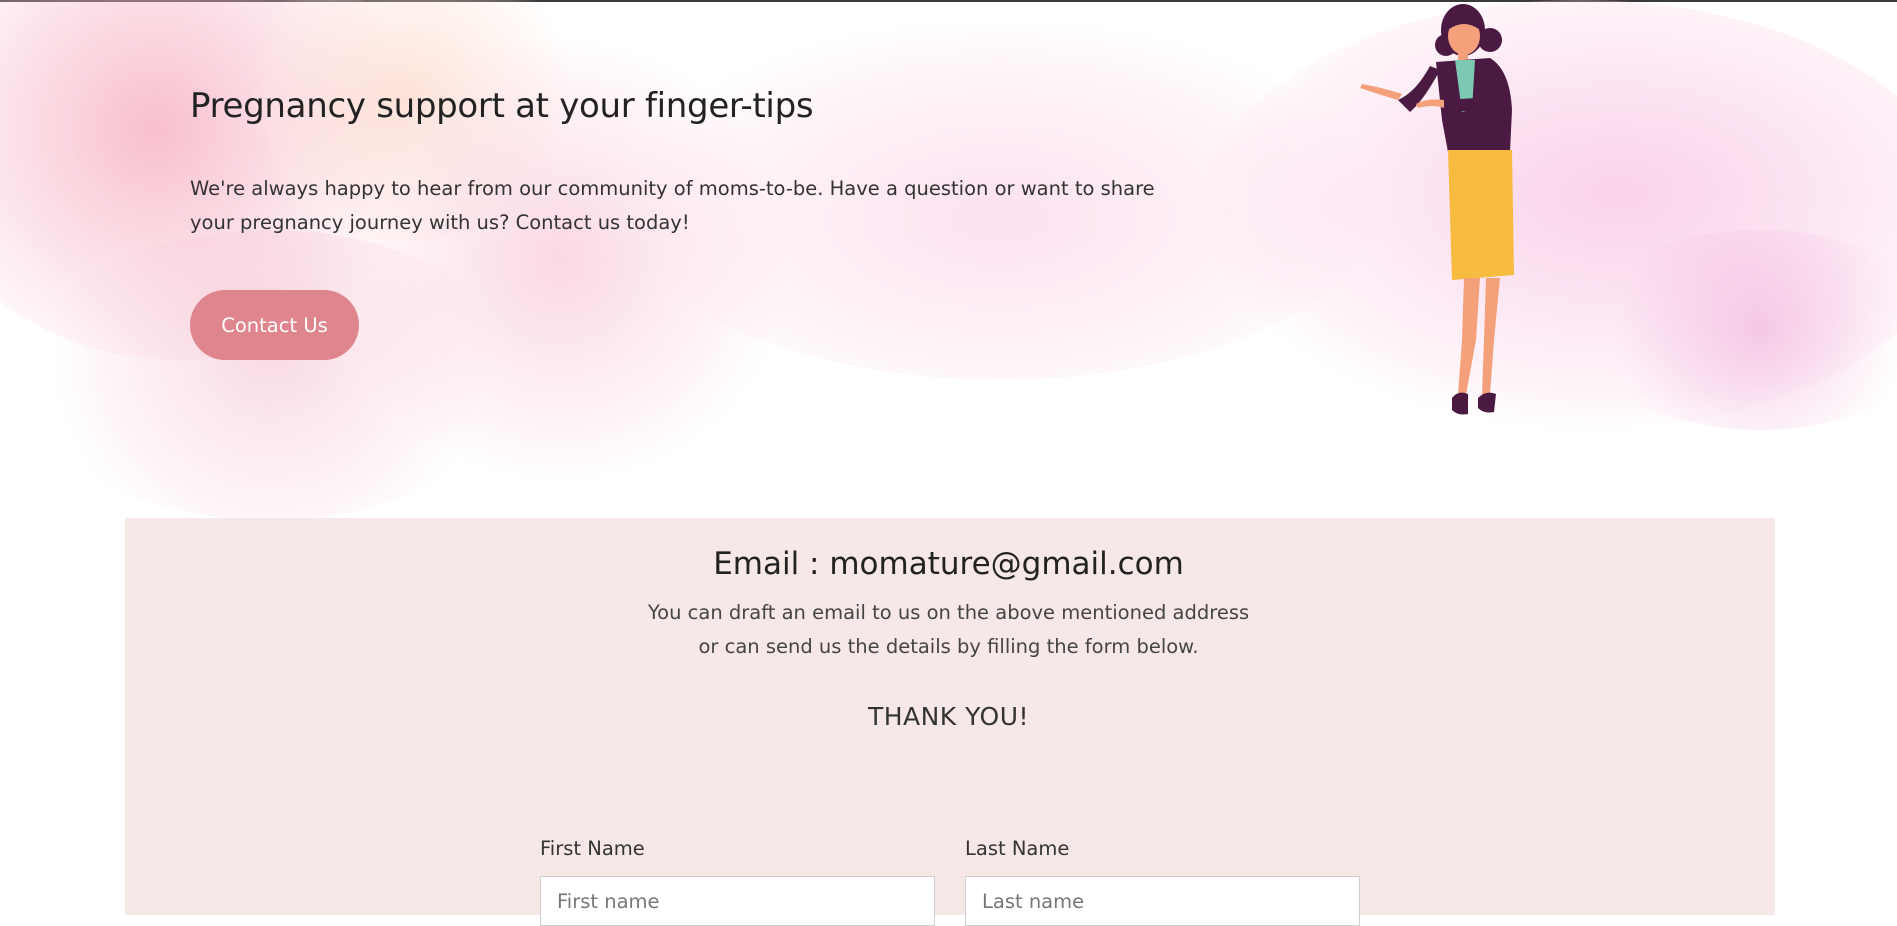 This screenshot has height=926, width=1897. Describe the element at coordinates (948, 564) in the screenshot. I see `email-heading: Email : momature@gmail.com` at that location.